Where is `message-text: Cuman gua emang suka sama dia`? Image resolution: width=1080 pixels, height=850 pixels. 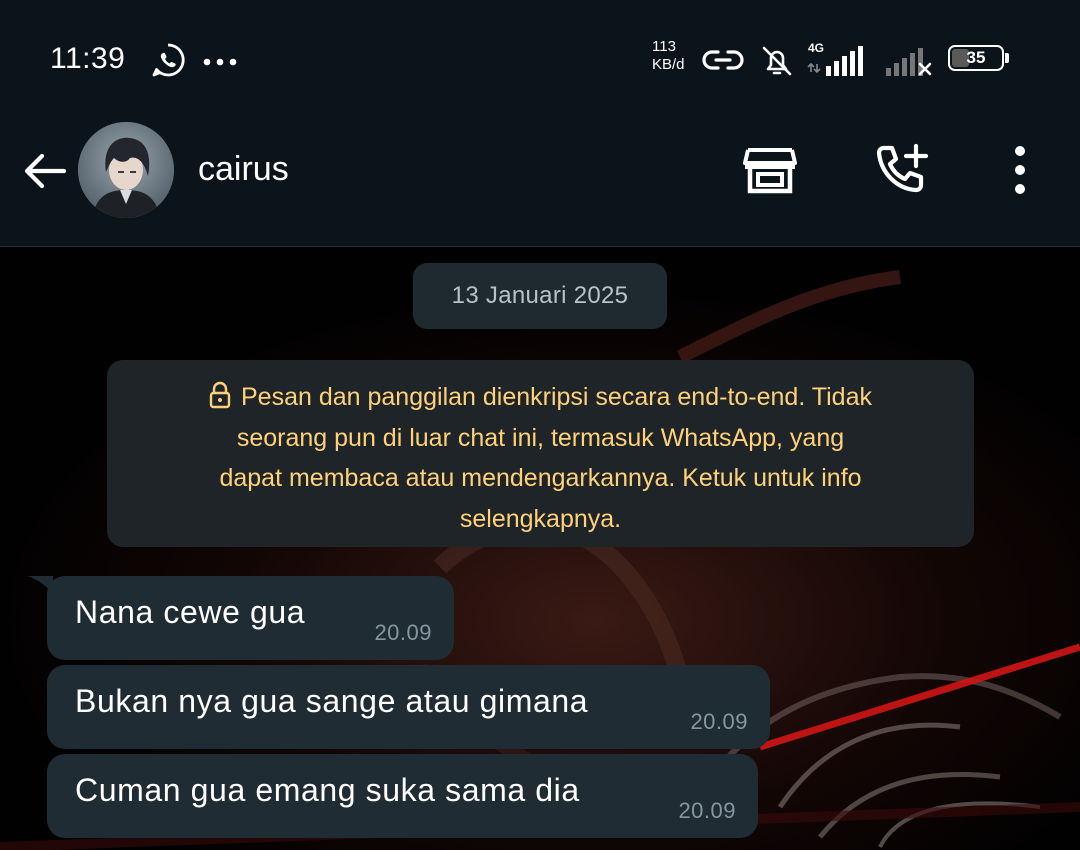
message-text: Cuman gua emang suka sama dia is located at coordinates (327, 790).